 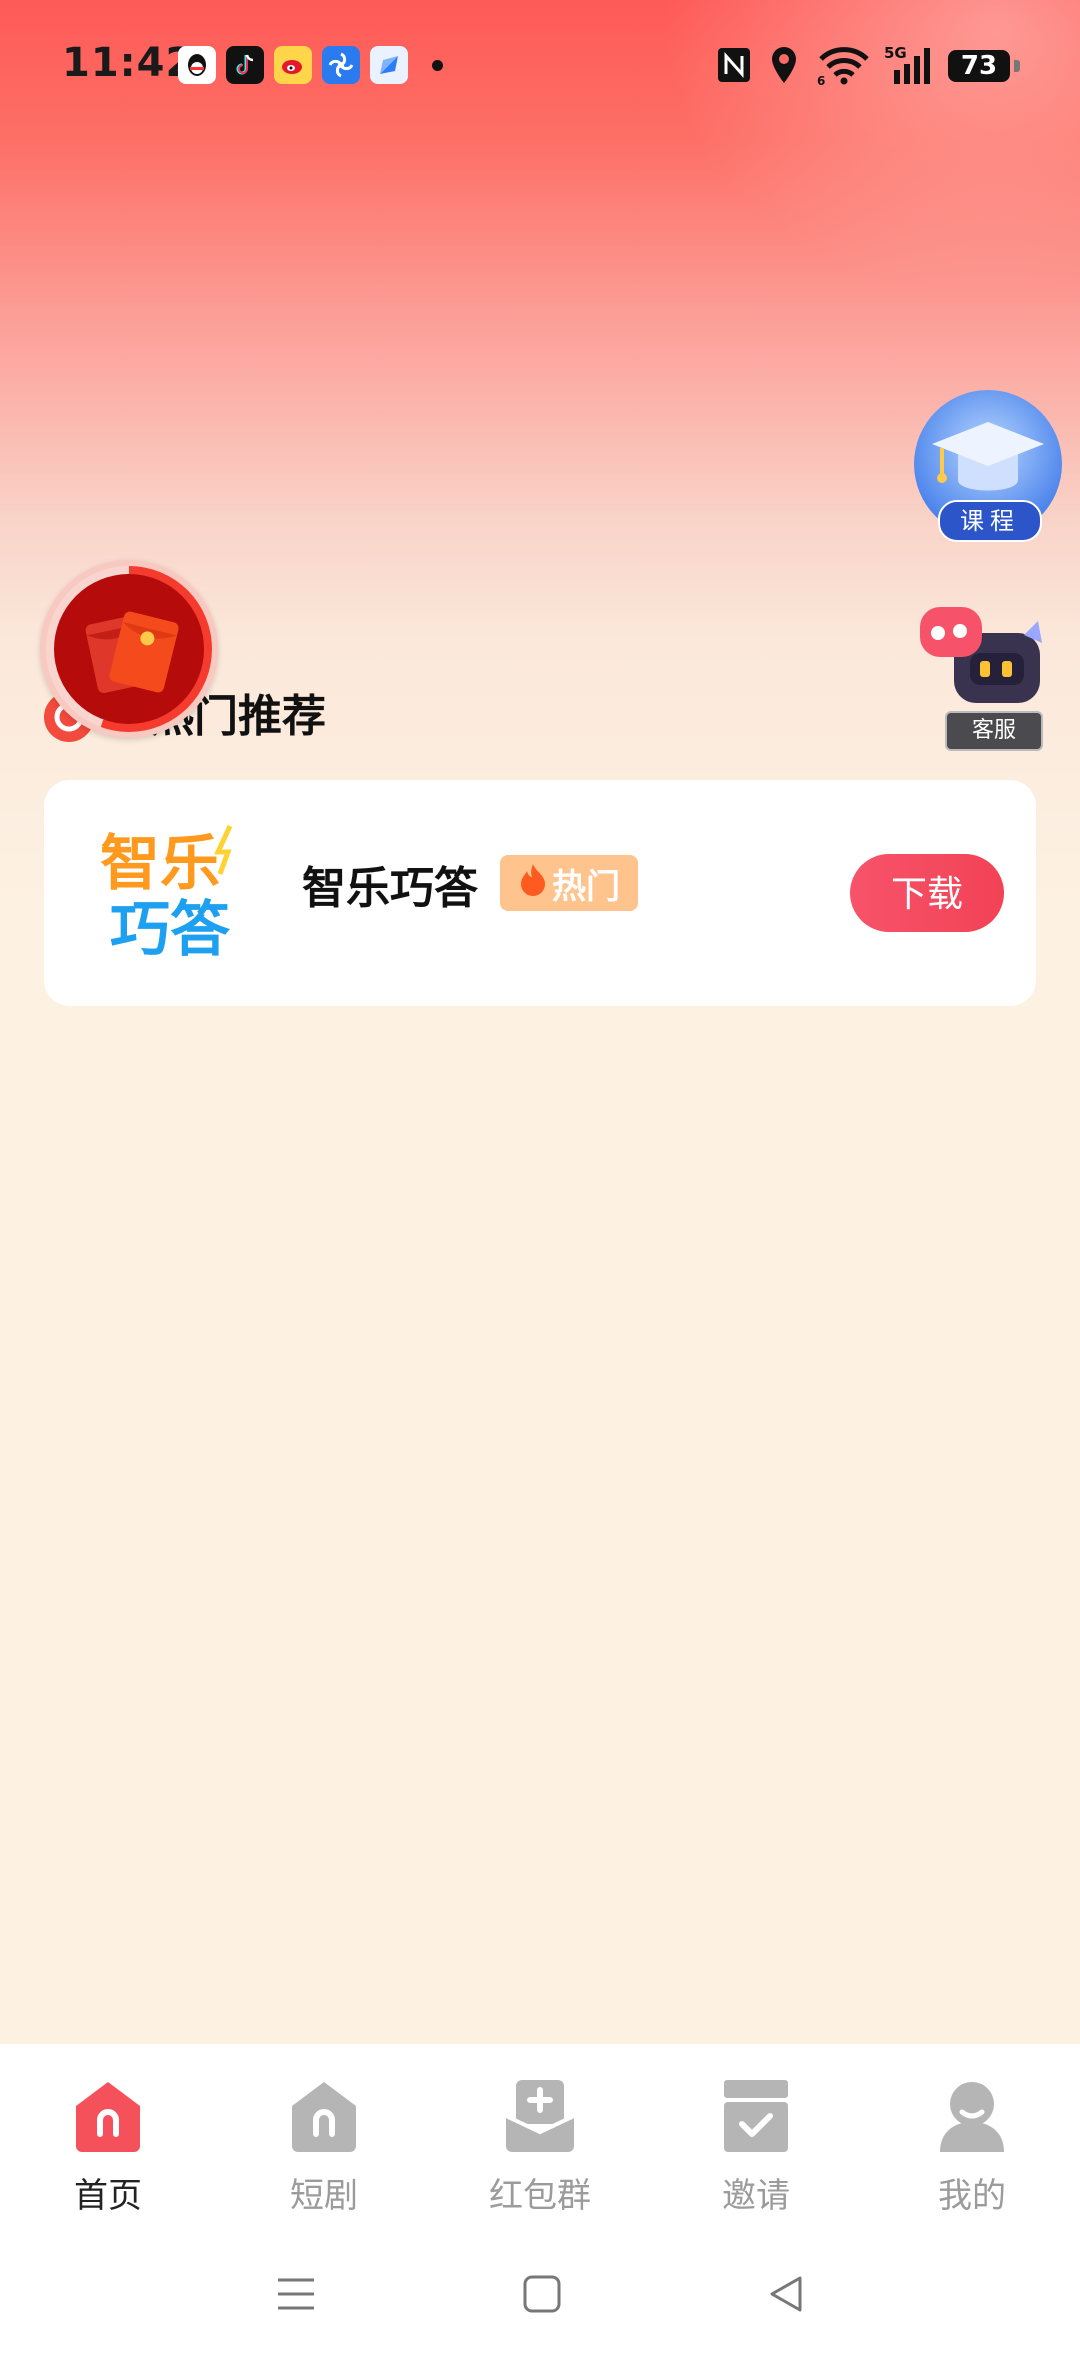 What do you see at coordinates (540, 67) in the screenshot?
I see `status-bar: 11:42 6 5G 73` at bounding box center [540, 67].